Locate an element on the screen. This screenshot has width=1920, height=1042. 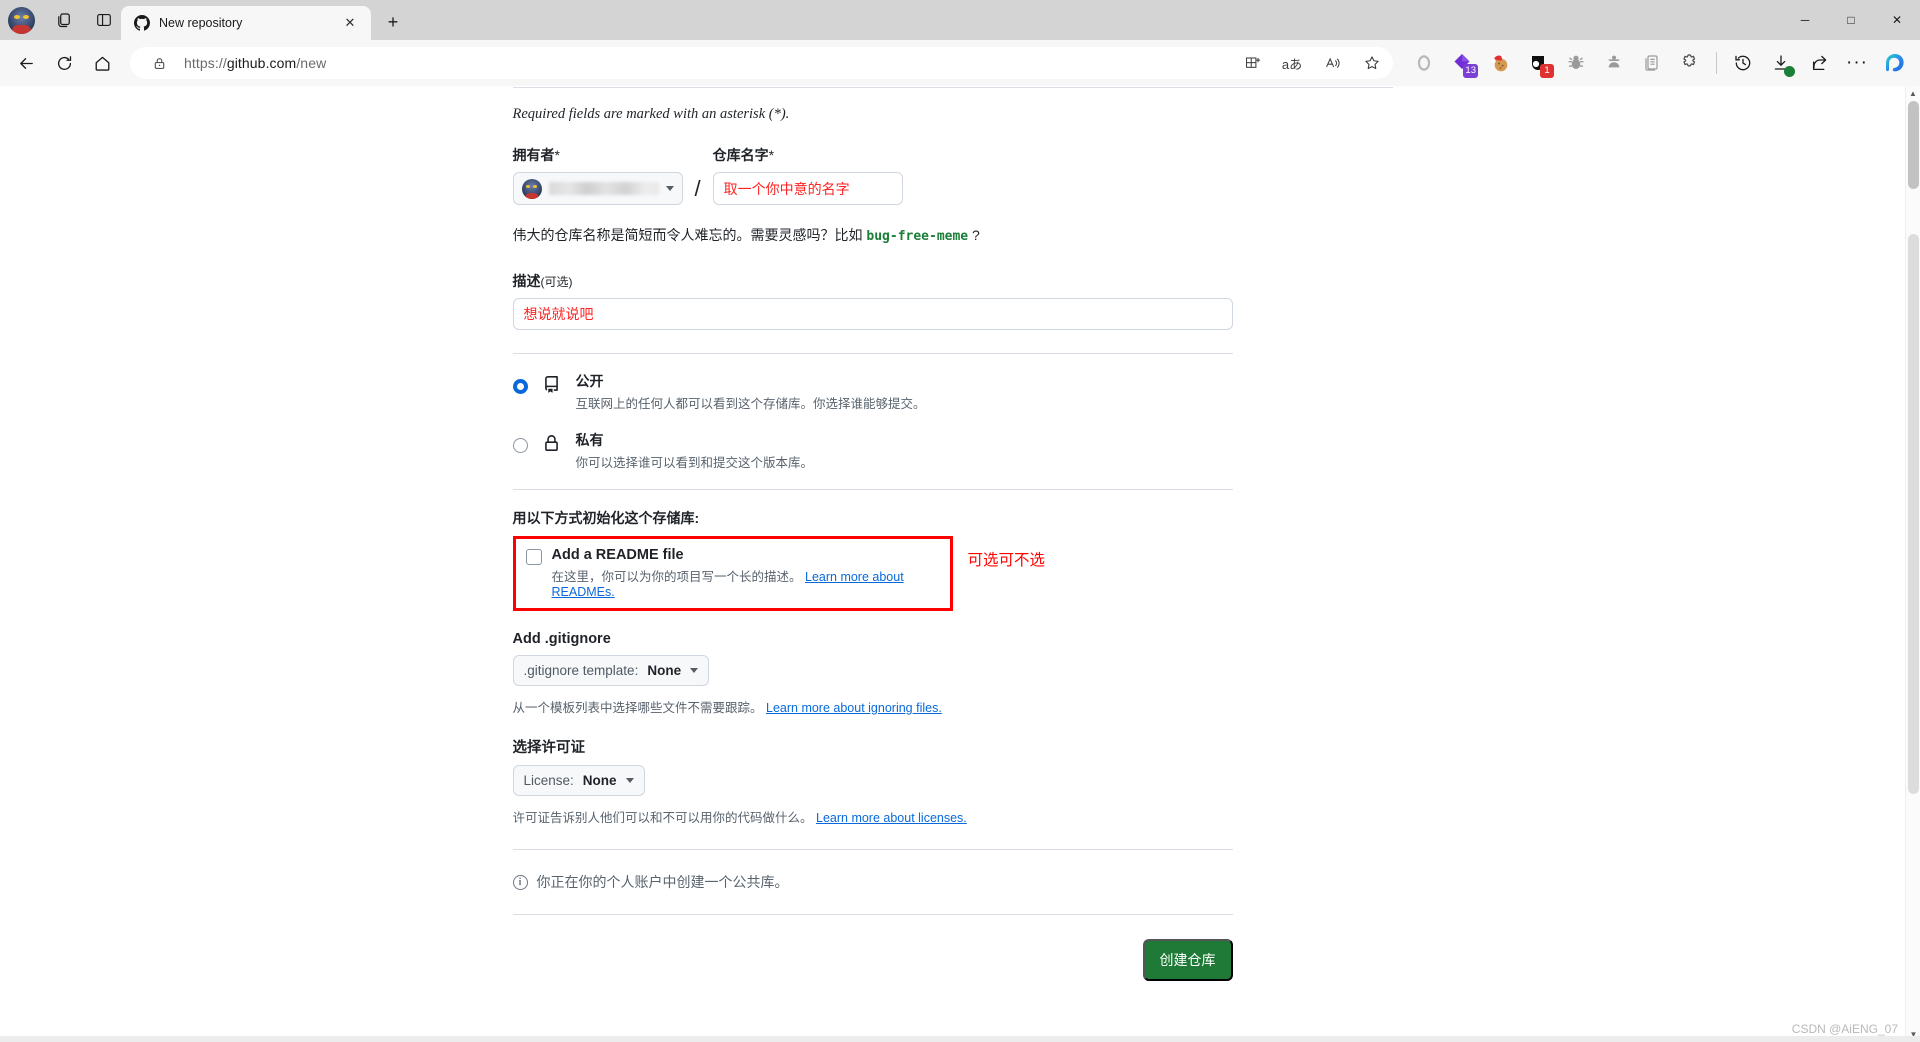
description-input: 想说就说吧 is located at coordinates (872, 314).